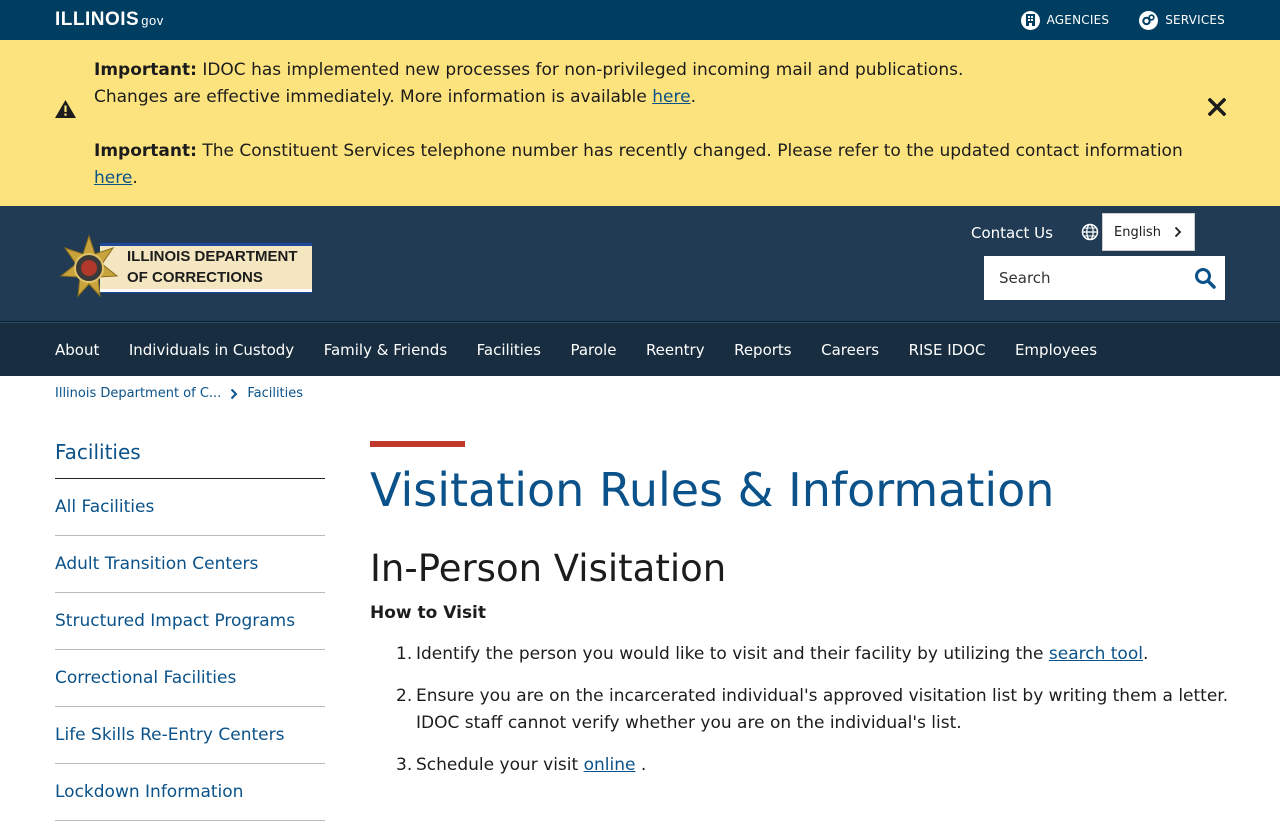 This screenshot has height=821, width=1280. Describe the element at coordinates (1030, 20) in the screenshot. I see `building-icon` at that location.